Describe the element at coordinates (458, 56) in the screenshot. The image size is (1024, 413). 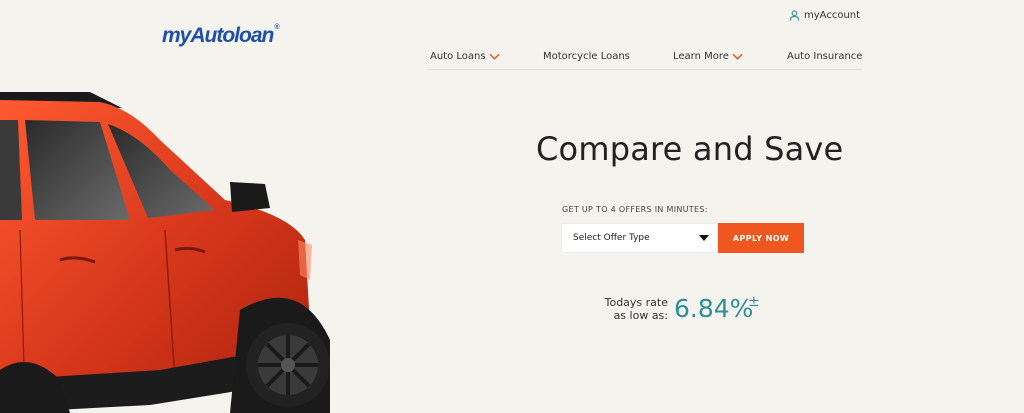
I see `nav-item-label: Auto Loans` at that location.